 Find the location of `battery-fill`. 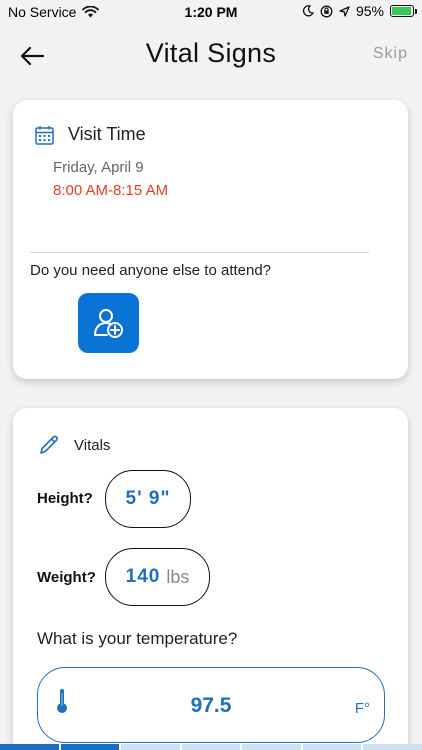

battery-fill is located at coordinates (401, 11).